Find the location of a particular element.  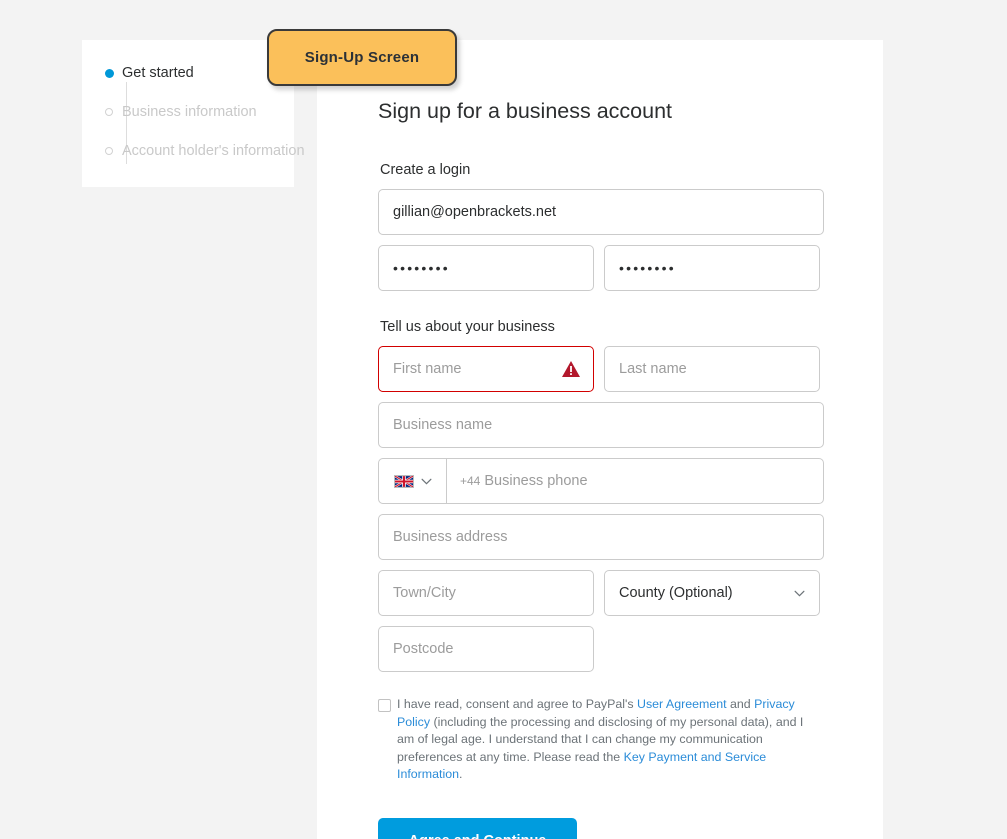

page-title: Sign up for a business account is located at coordinates (525, 111).